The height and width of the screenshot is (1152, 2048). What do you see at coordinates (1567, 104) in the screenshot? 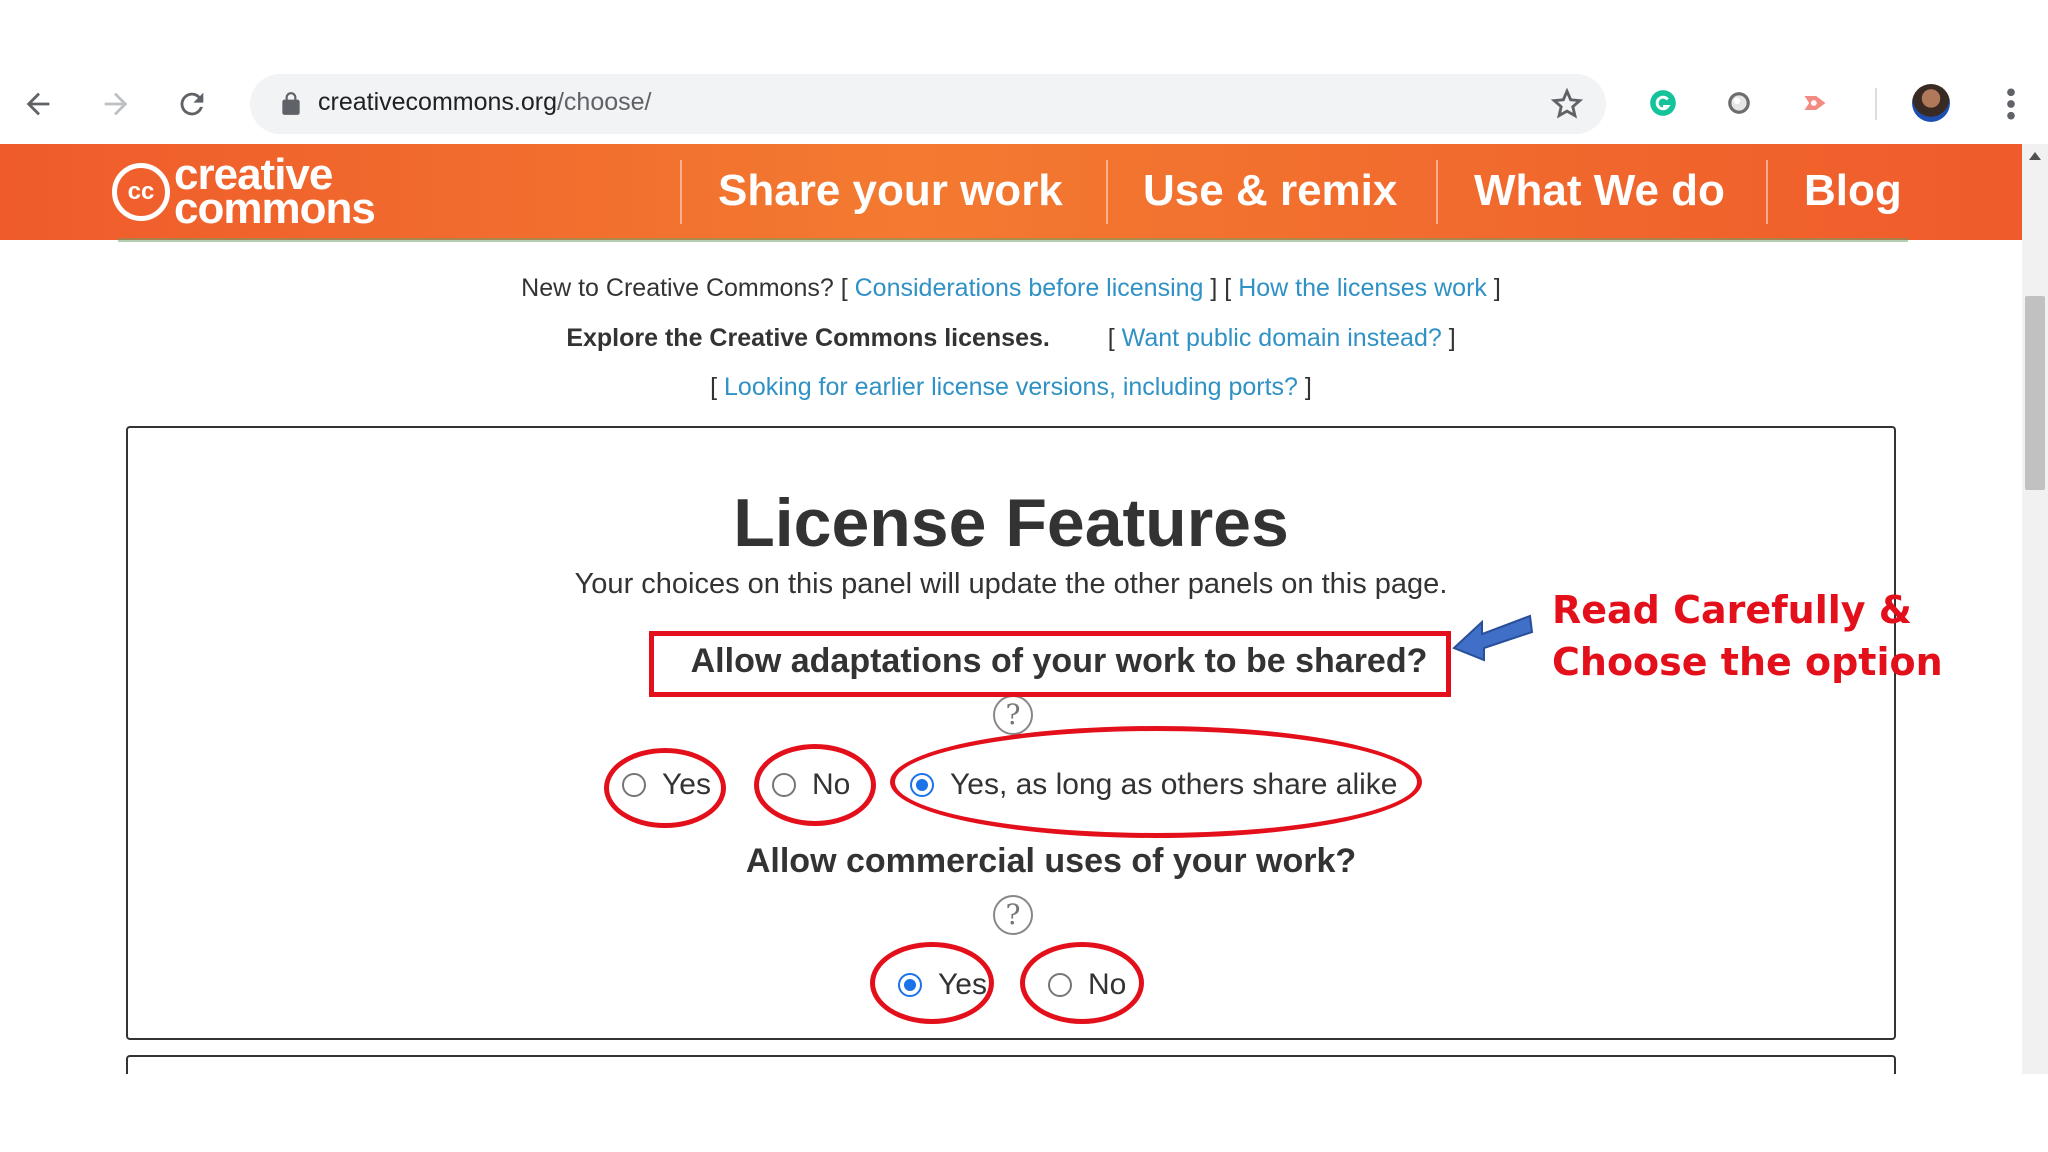
I see `bookmark-star-icon` at bounding box center [1567, 104].